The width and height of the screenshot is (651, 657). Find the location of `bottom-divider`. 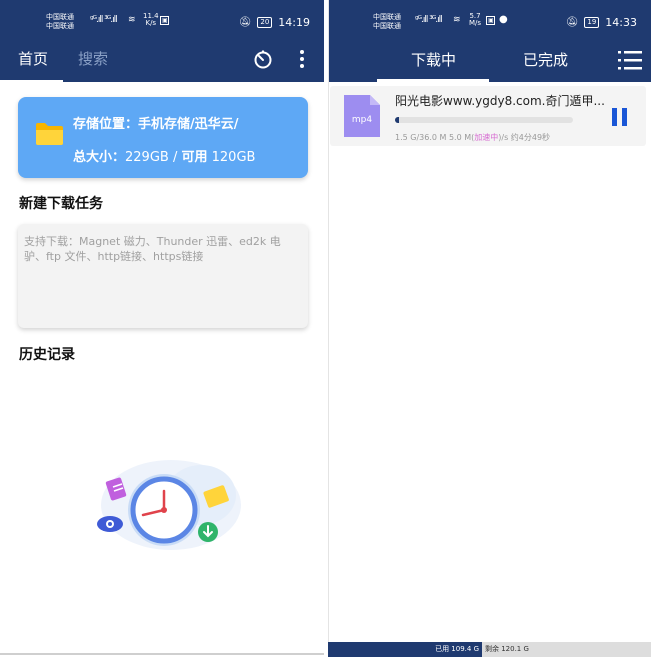

bottom-divider is located at coordinates (162, 654).